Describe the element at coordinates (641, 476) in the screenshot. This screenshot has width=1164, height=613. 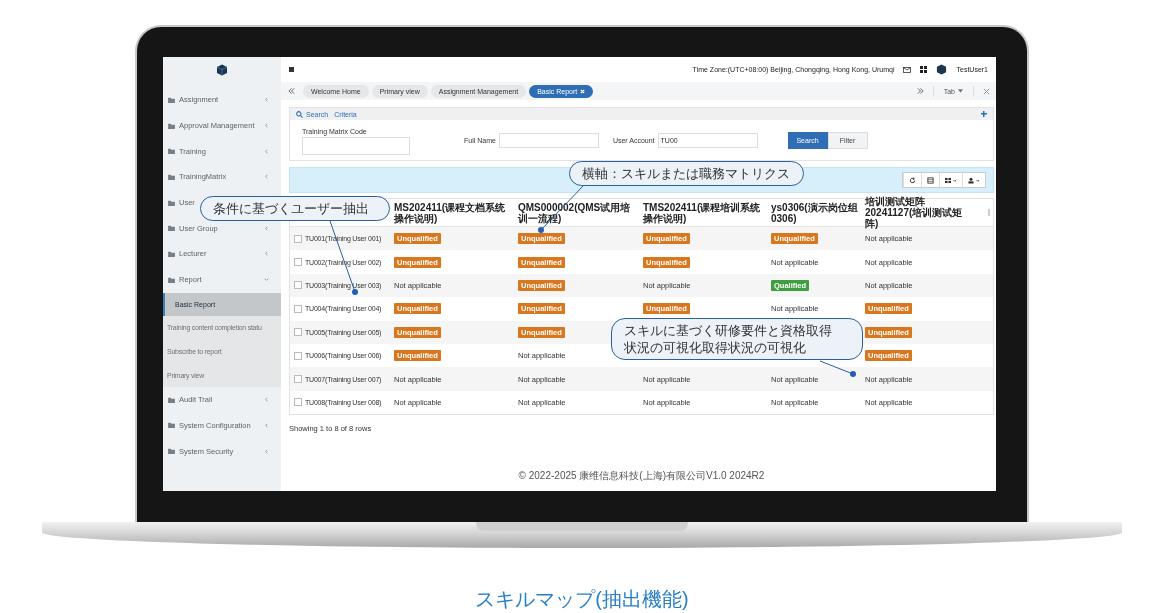
I see `footer-copyright: © 2022-2025 康维信息科技(上海)有限公司V1.0 2024R2` at that location.